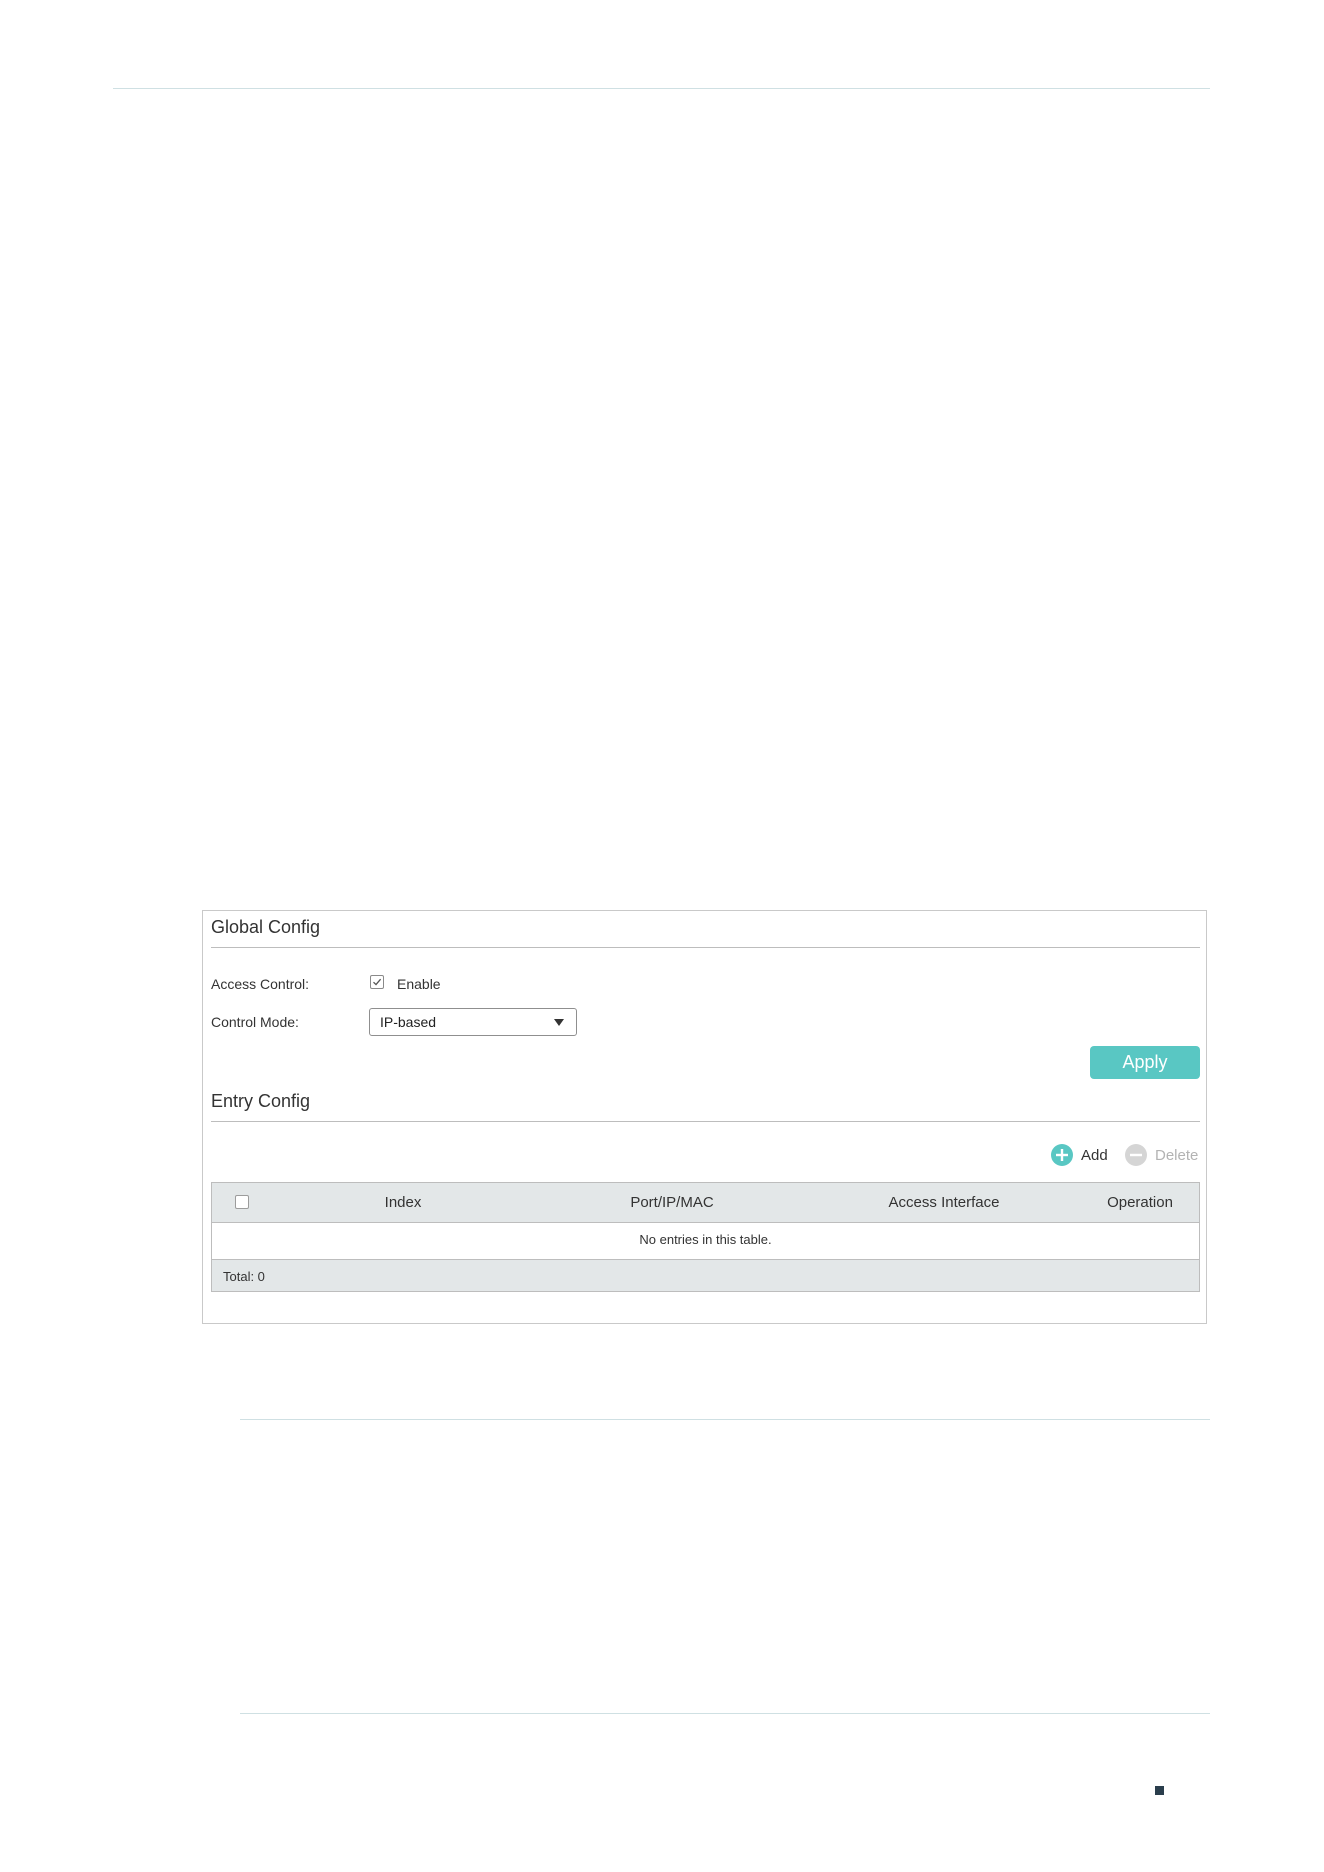 The height and width of the screenshot is (1872, 1324). What do you see at coordinates (261, 1101) in the screenshot?
I see `entry-config-title: Entry Config` at bounding box center [261, 1101].